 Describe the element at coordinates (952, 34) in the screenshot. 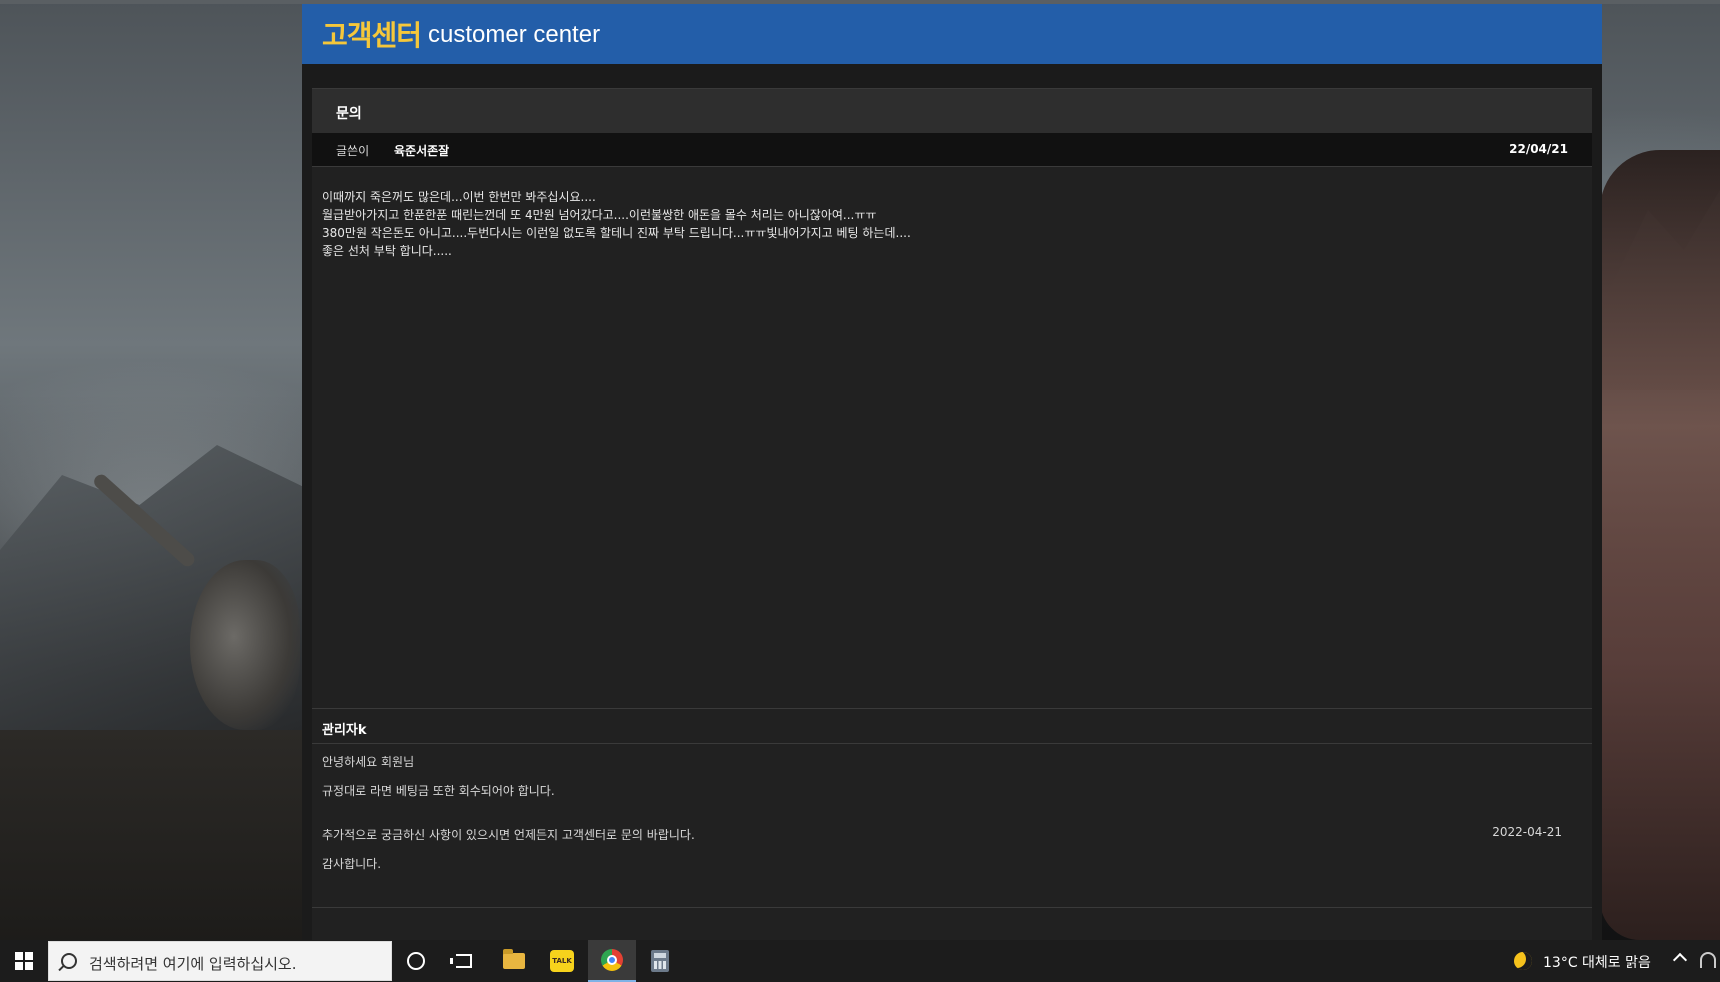

I see `site-header: 고객센터 customer center` at that location.